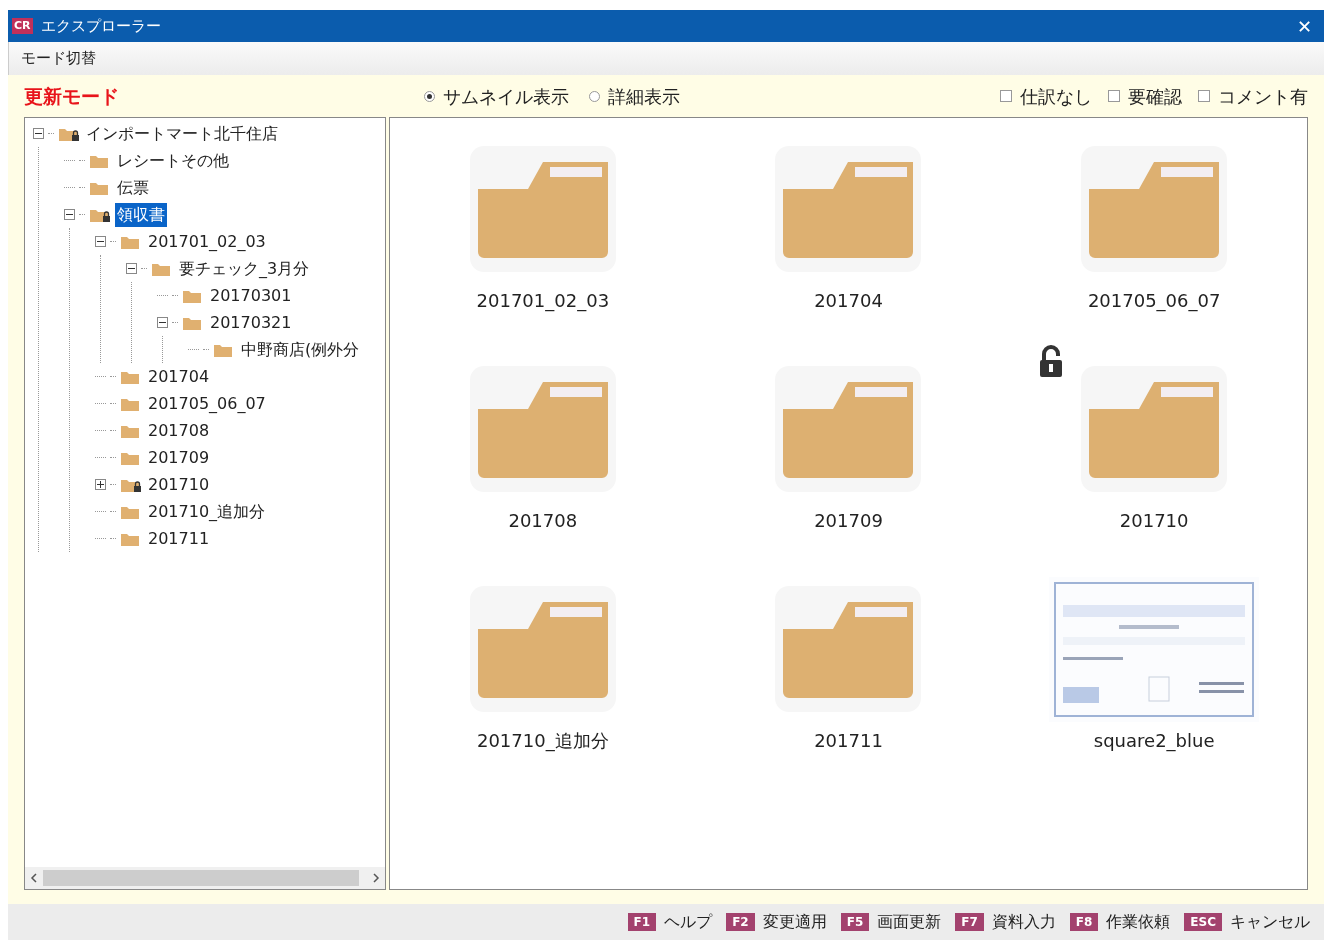  I want to click on key-label: ヘルプ, so click(688, 922).